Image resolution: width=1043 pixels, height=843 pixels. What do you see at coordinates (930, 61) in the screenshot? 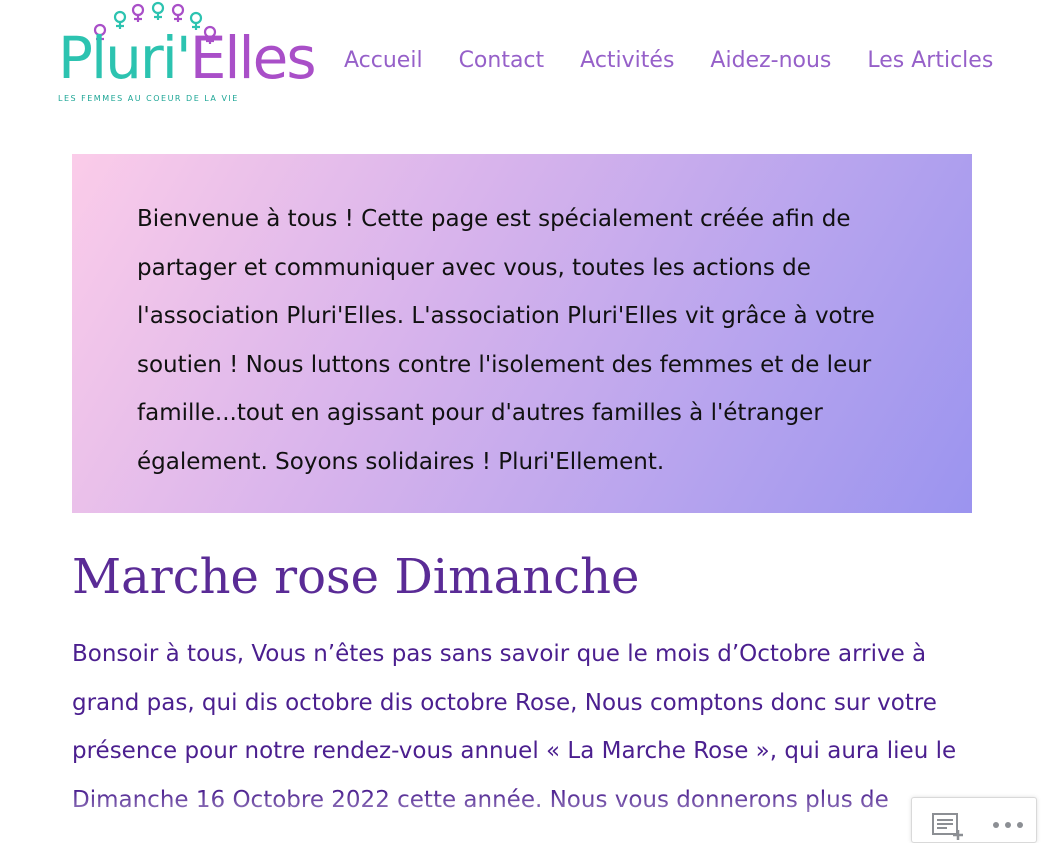
I see `nav-item-les-articles: Les Articles` at bounding box center [930, 61].